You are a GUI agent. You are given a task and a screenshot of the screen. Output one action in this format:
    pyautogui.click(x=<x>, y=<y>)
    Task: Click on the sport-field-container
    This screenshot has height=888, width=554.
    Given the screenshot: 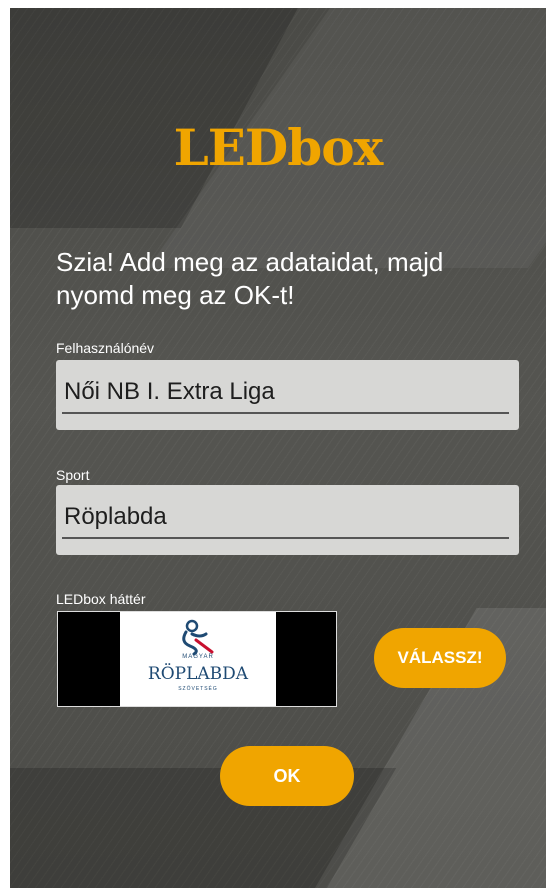 What is the action you would take?
    pyautogui.click(x=287, y=520)
    